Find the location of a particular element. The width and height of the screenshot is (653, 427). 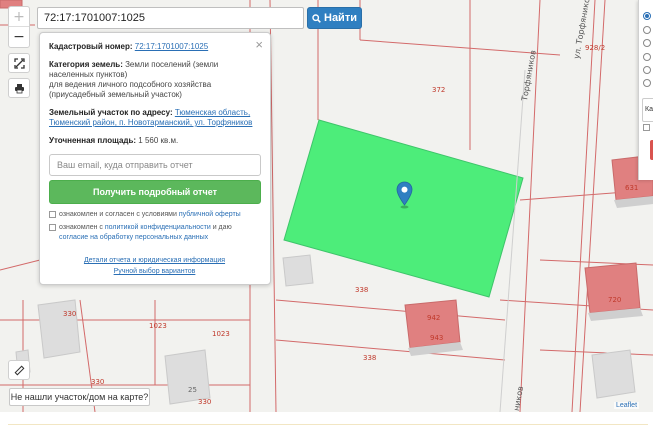

privacy-agreement-mid: и даю is located at coordinates (222, 227).